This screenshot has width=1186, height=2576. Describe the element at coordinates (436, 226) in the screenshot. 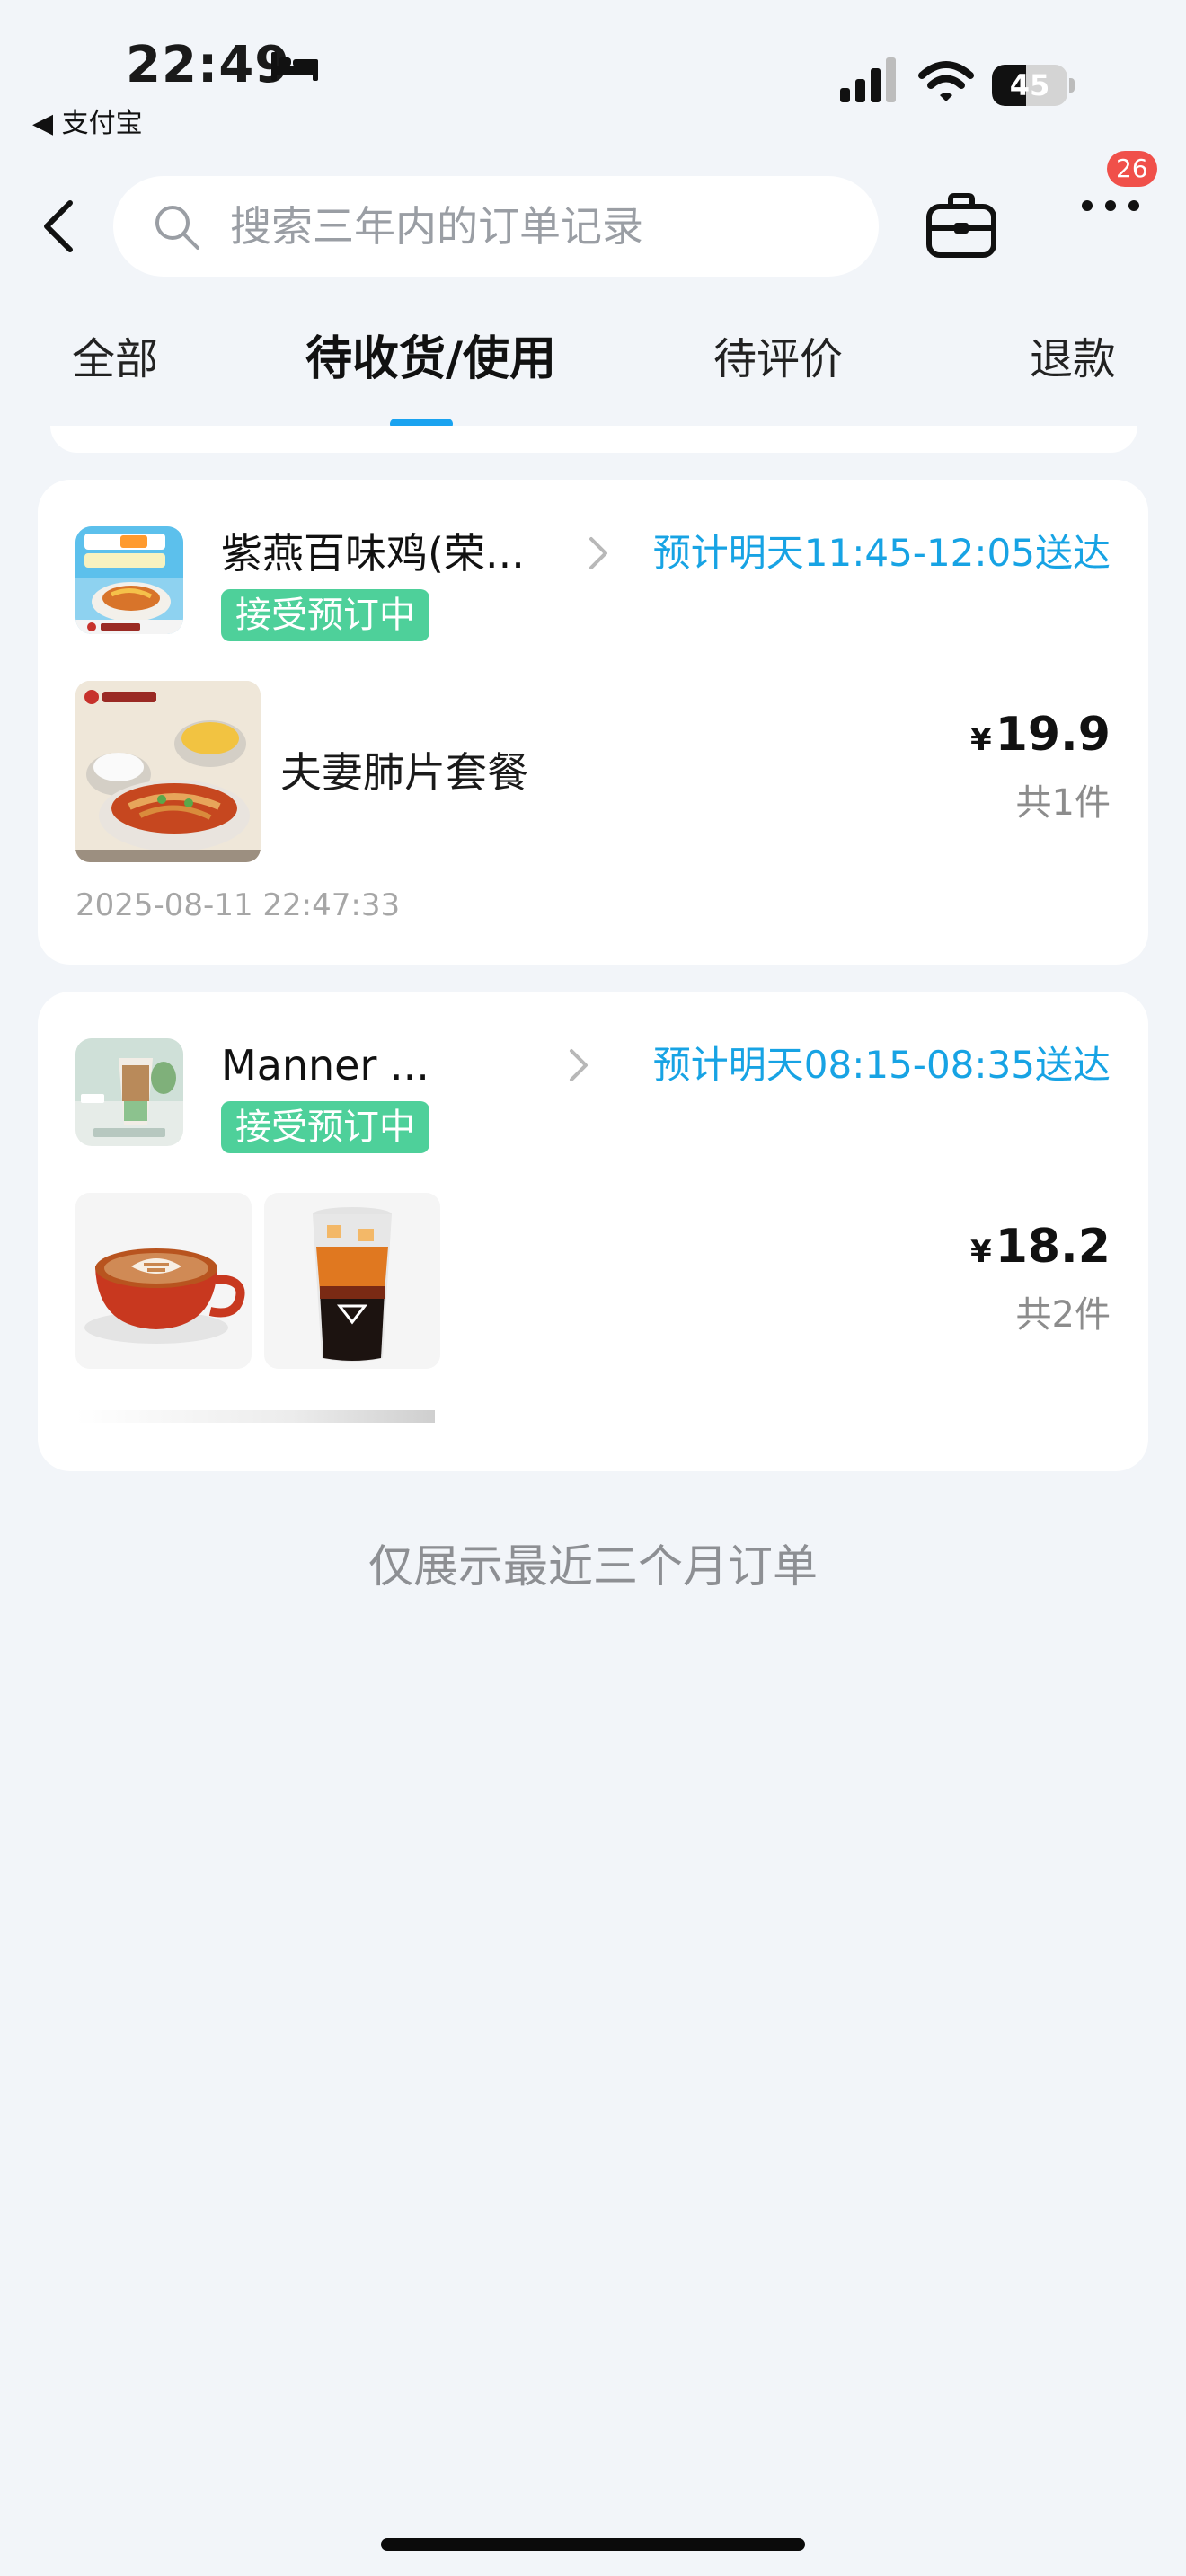

I see `search-placeholder: 搜索三年内的订单记录` at that location.